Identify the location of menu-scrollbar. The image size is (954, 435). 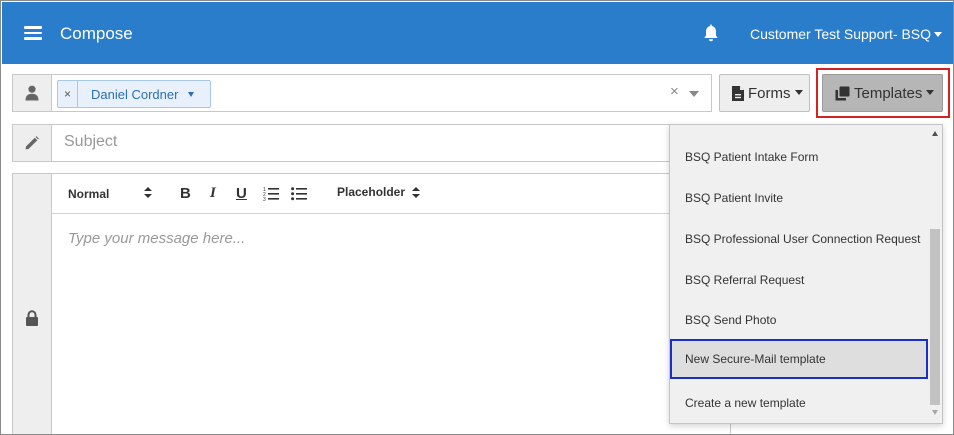
(935, 274).